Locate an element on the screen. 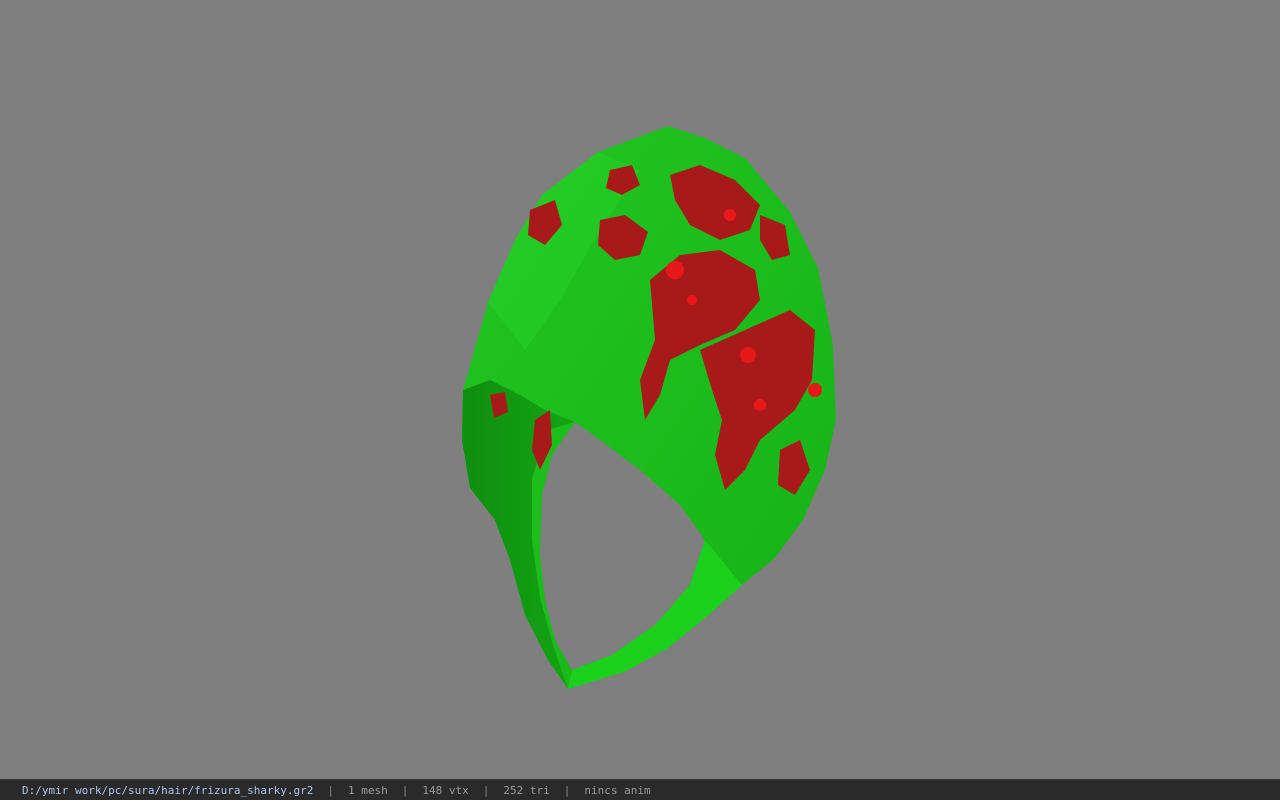 The height and width of the screenshot is (800, 1280). vertex-count: 148 vtx is located at coordinates (445, 790).